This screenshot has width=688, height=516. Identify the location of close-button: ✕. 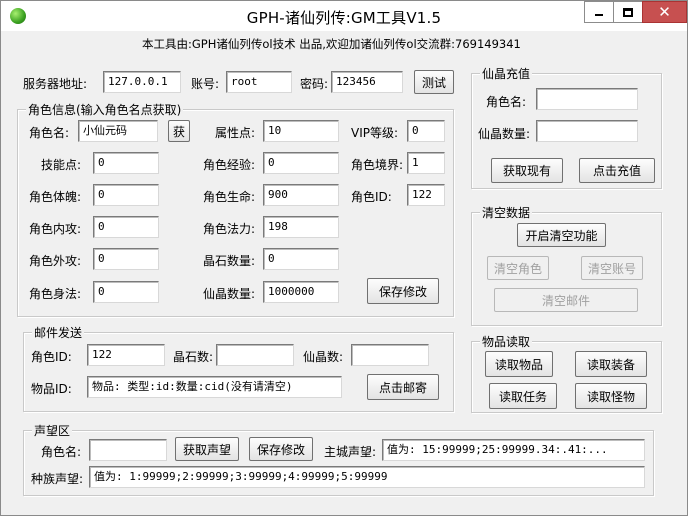
(664, 12).